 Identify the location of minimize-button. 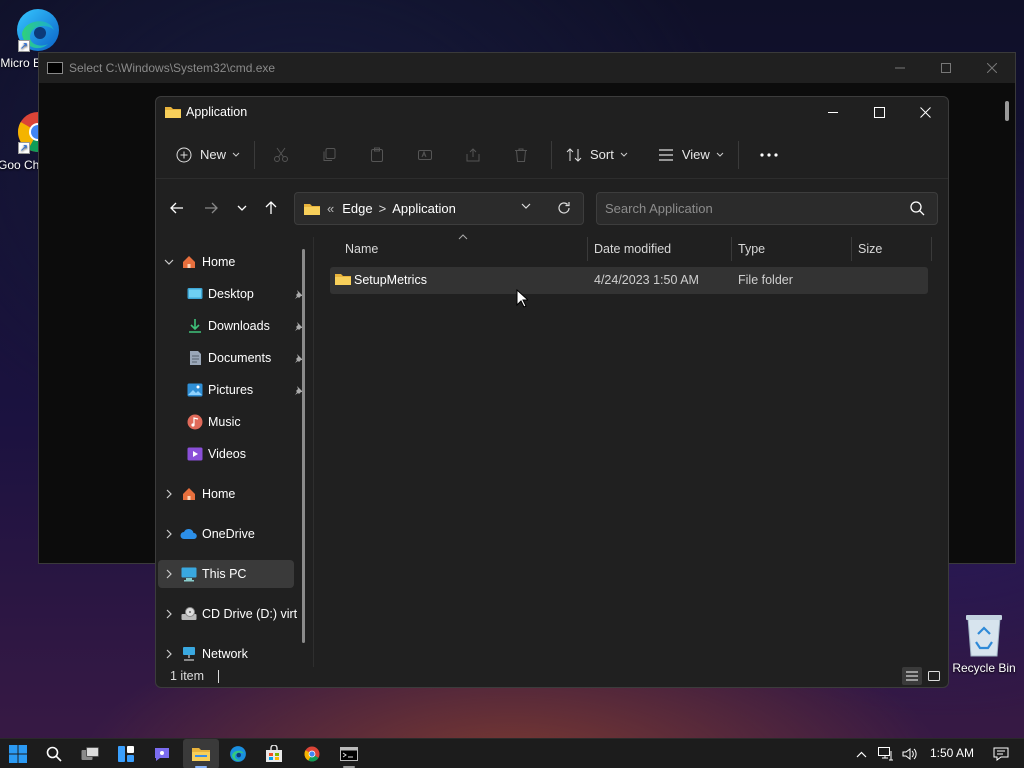
(833, 112).